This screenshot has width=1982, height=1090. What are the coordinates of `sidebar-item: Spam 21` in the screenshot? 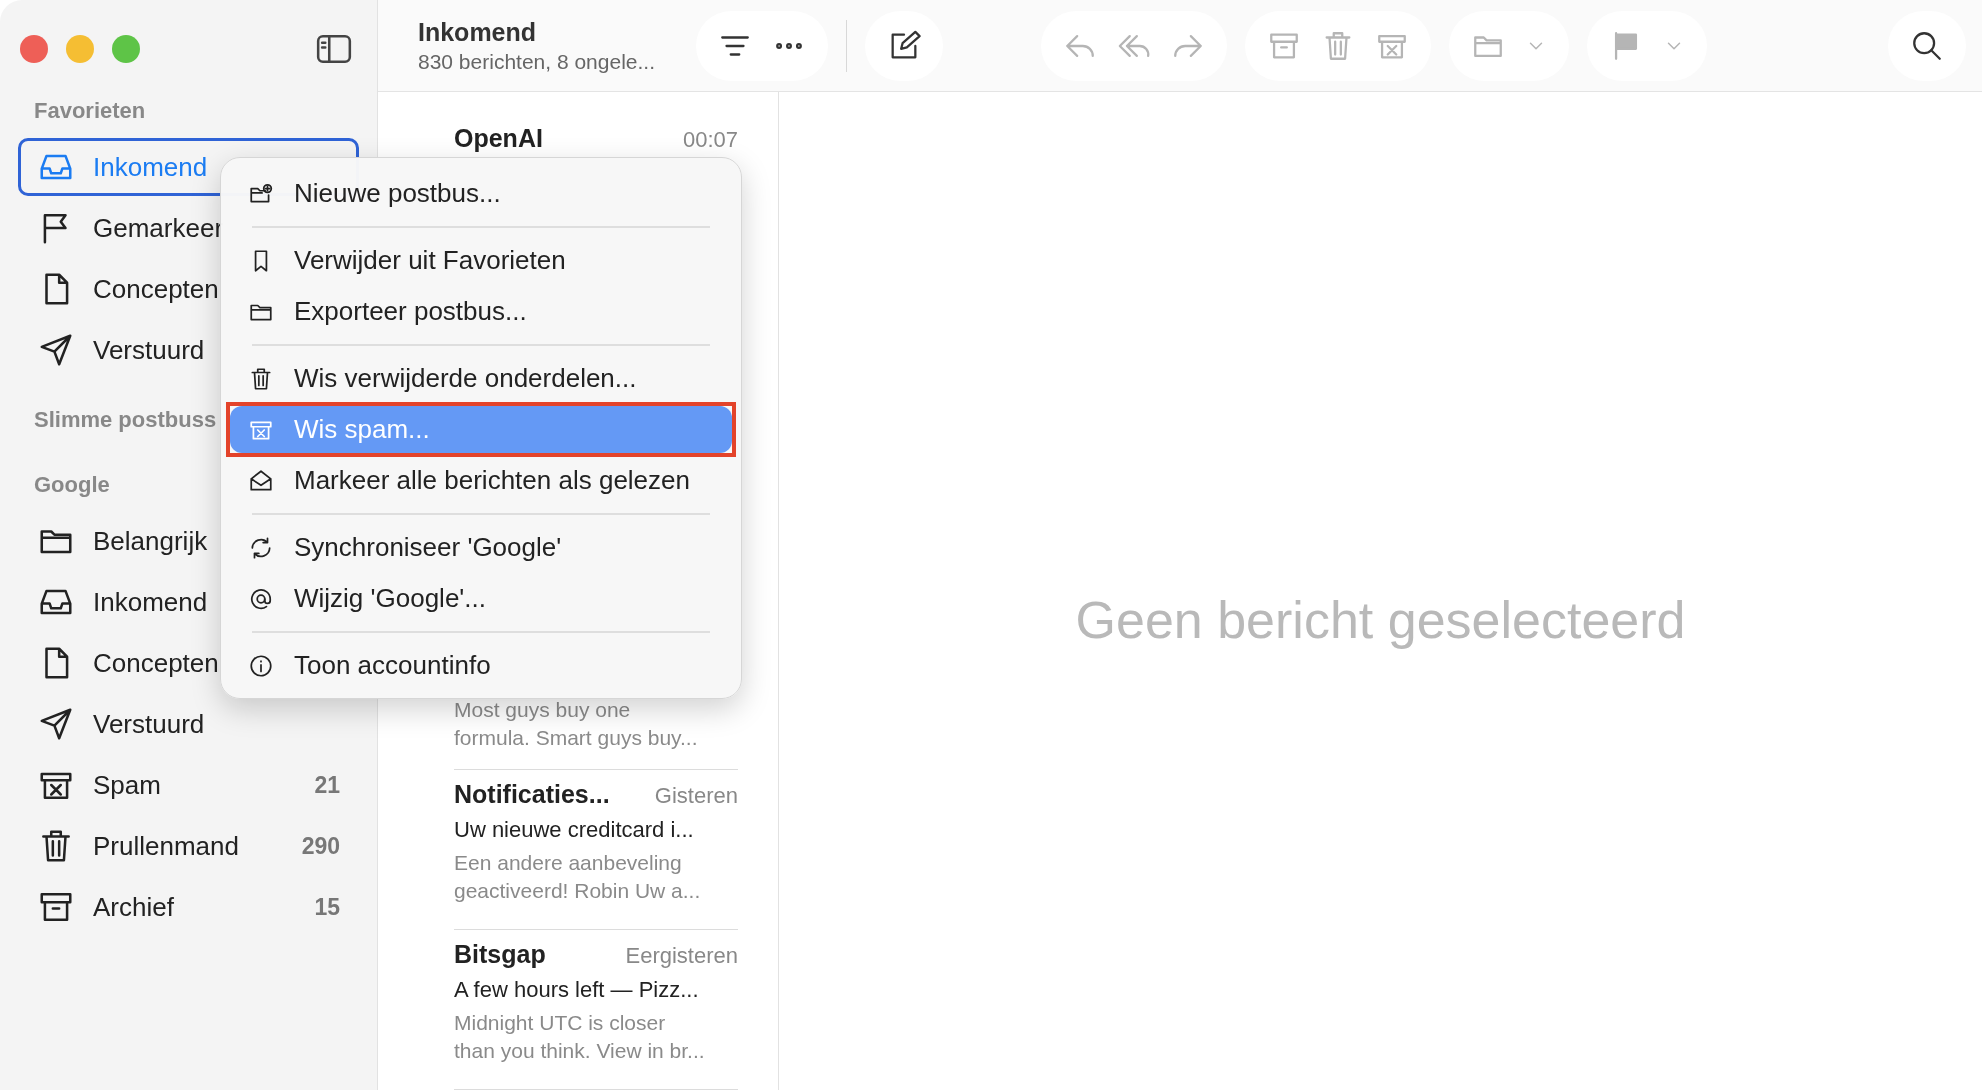 It's located at (188, 785).